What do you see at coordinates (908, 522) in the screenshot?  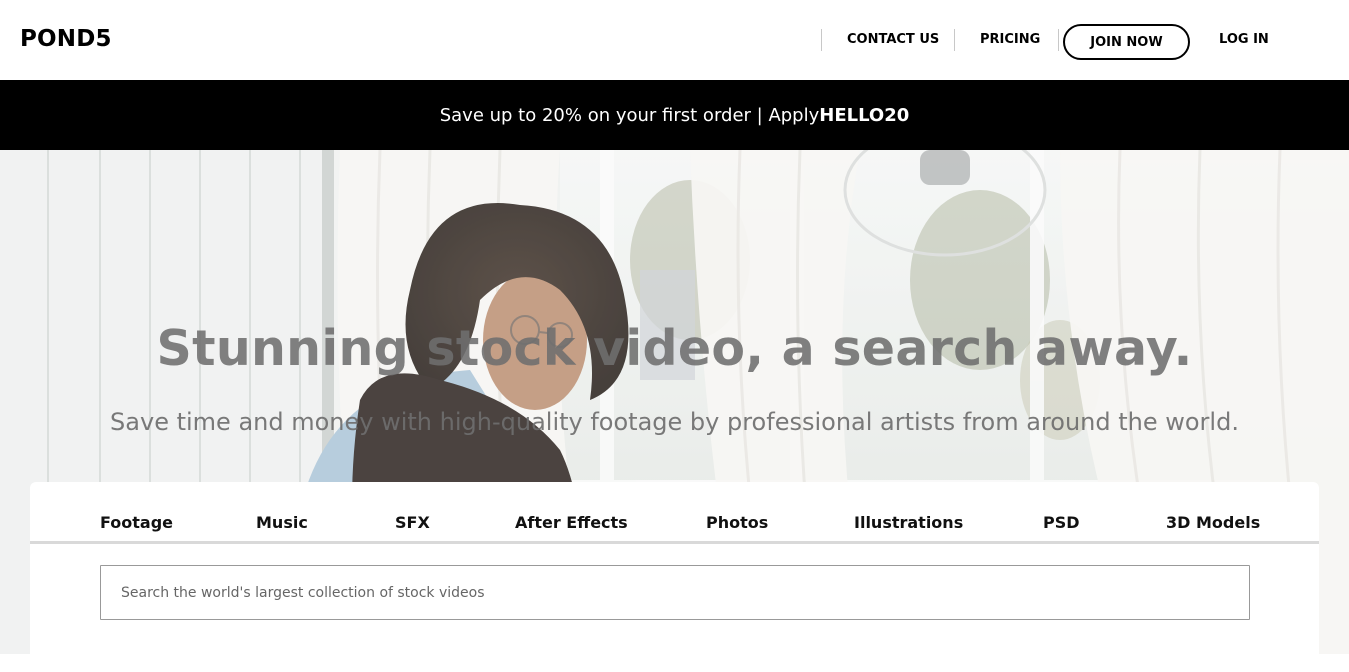 I see `tab-illustrations: Illustrations` at bounding box center [908, 522].